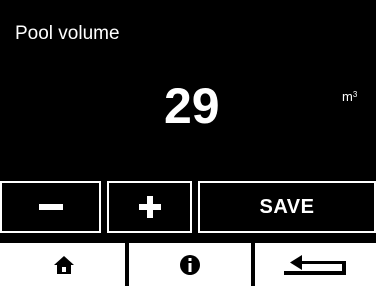  I want to click on info-icon, so click(190, 264).